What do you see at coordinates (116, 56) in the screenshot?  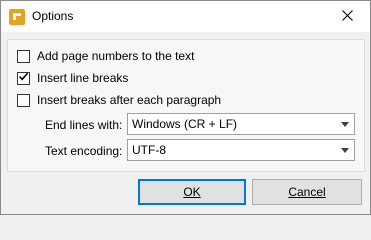 I see `page-numbers-label: Add page numbers to the text` at bounding box center [116, 56].